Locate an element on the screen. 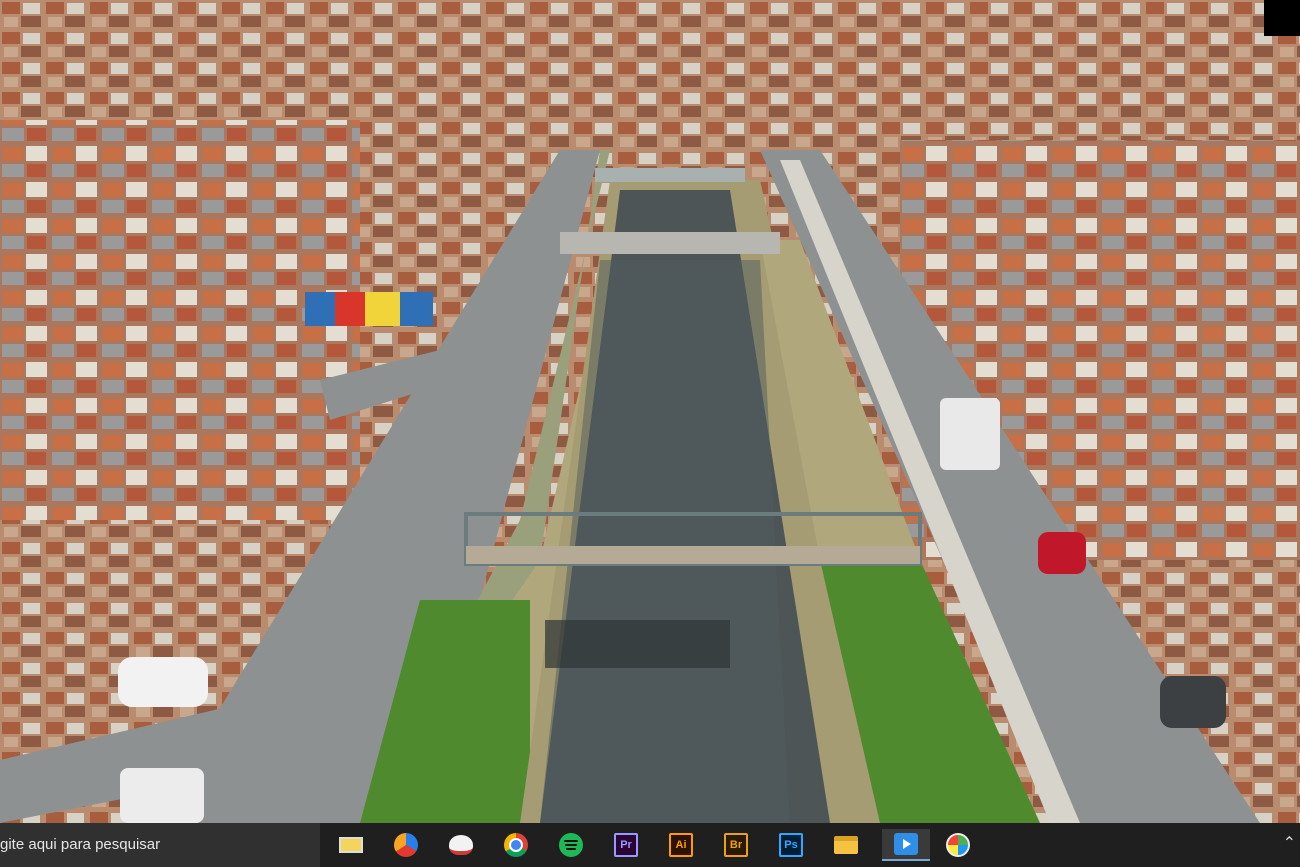 The image size is (1300, 867). taskbar: gite aqui para pesquisar Pr Ai Br Ps ⌃ is located at coordinates (650, 845).